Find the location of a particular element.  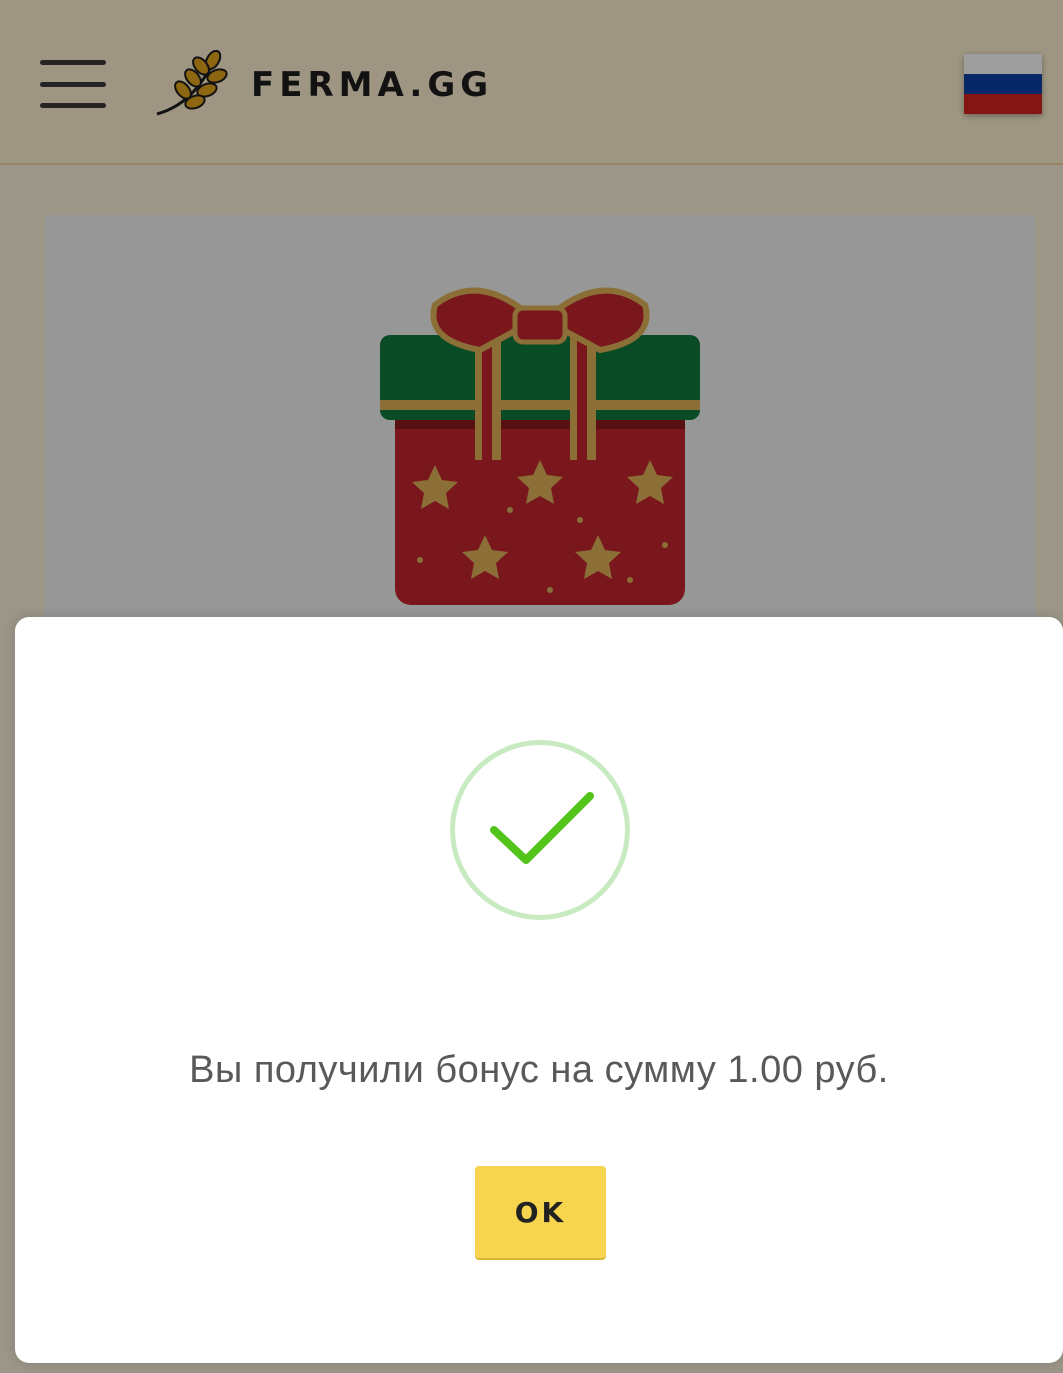

dialog-message: Вы получили бонус на сумму 1.00 руб. is located at coordinates (539, 1070).